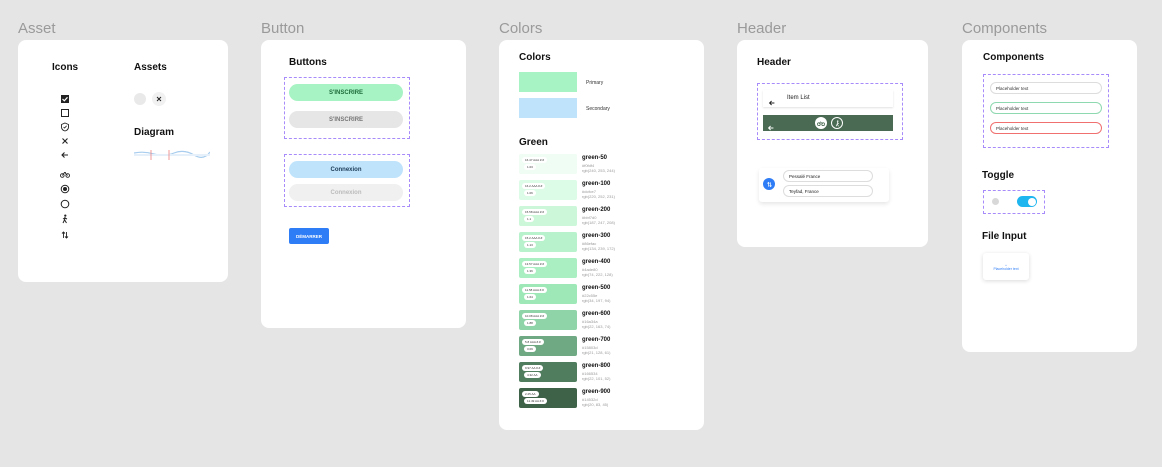 Image resolution: width=1162 pixels, height=467 pixels. Describe the element at coordinates (1046, 128) in the screenshot. I see `text-field-error: Placeholder text` at that location.